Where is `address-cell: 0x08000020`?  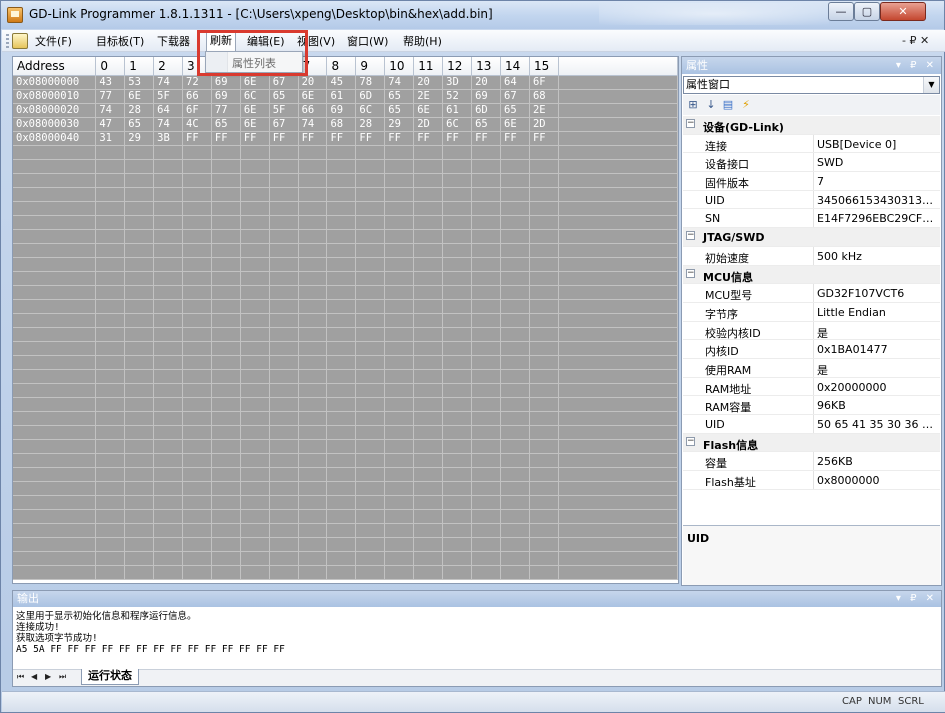
address-cell: 0x08000020 is located at coordinates (55, 110).